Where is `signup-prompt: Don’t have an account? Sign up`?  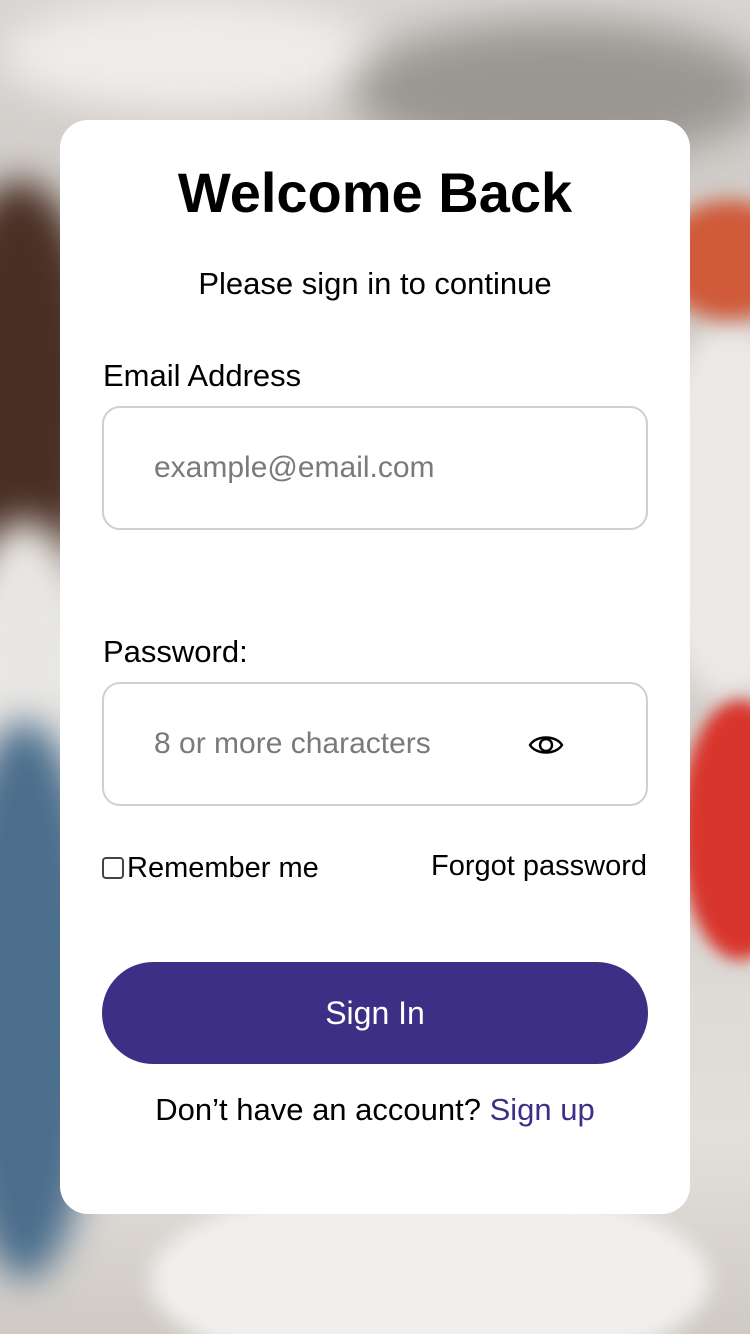
signup-prompt: Don’t have an account? Sign up is located at coordinates (375, 1110).